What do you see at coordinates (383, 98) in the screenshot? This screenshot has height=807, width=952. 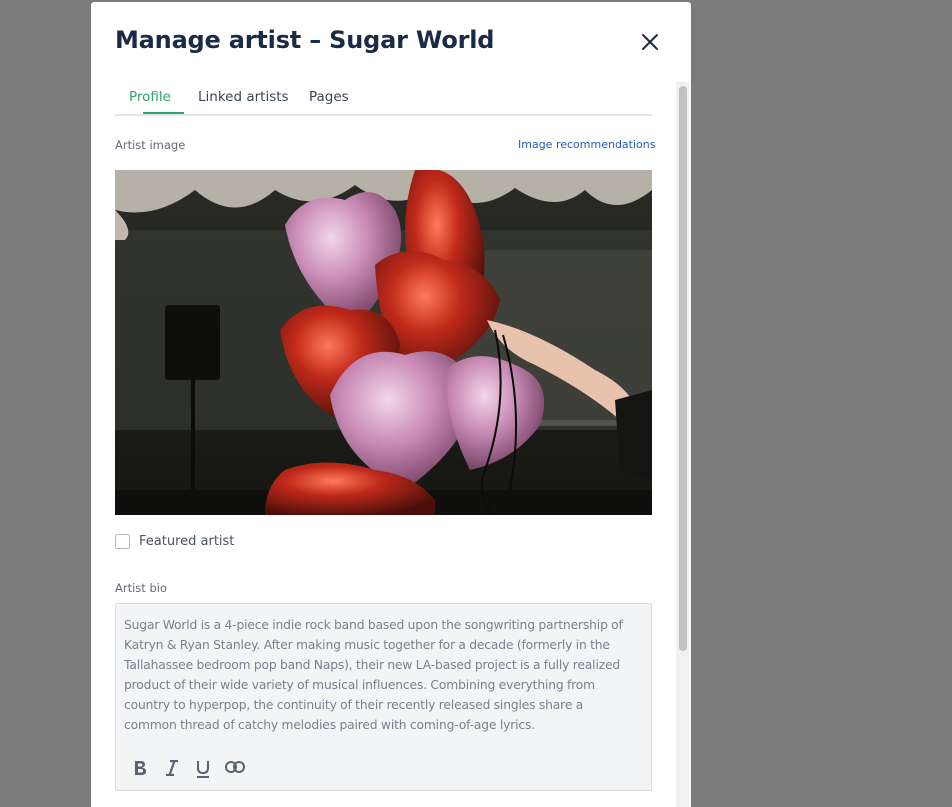 I see `tab-bar: Profile Linked artists Pages` at bounding box center [383, 98].